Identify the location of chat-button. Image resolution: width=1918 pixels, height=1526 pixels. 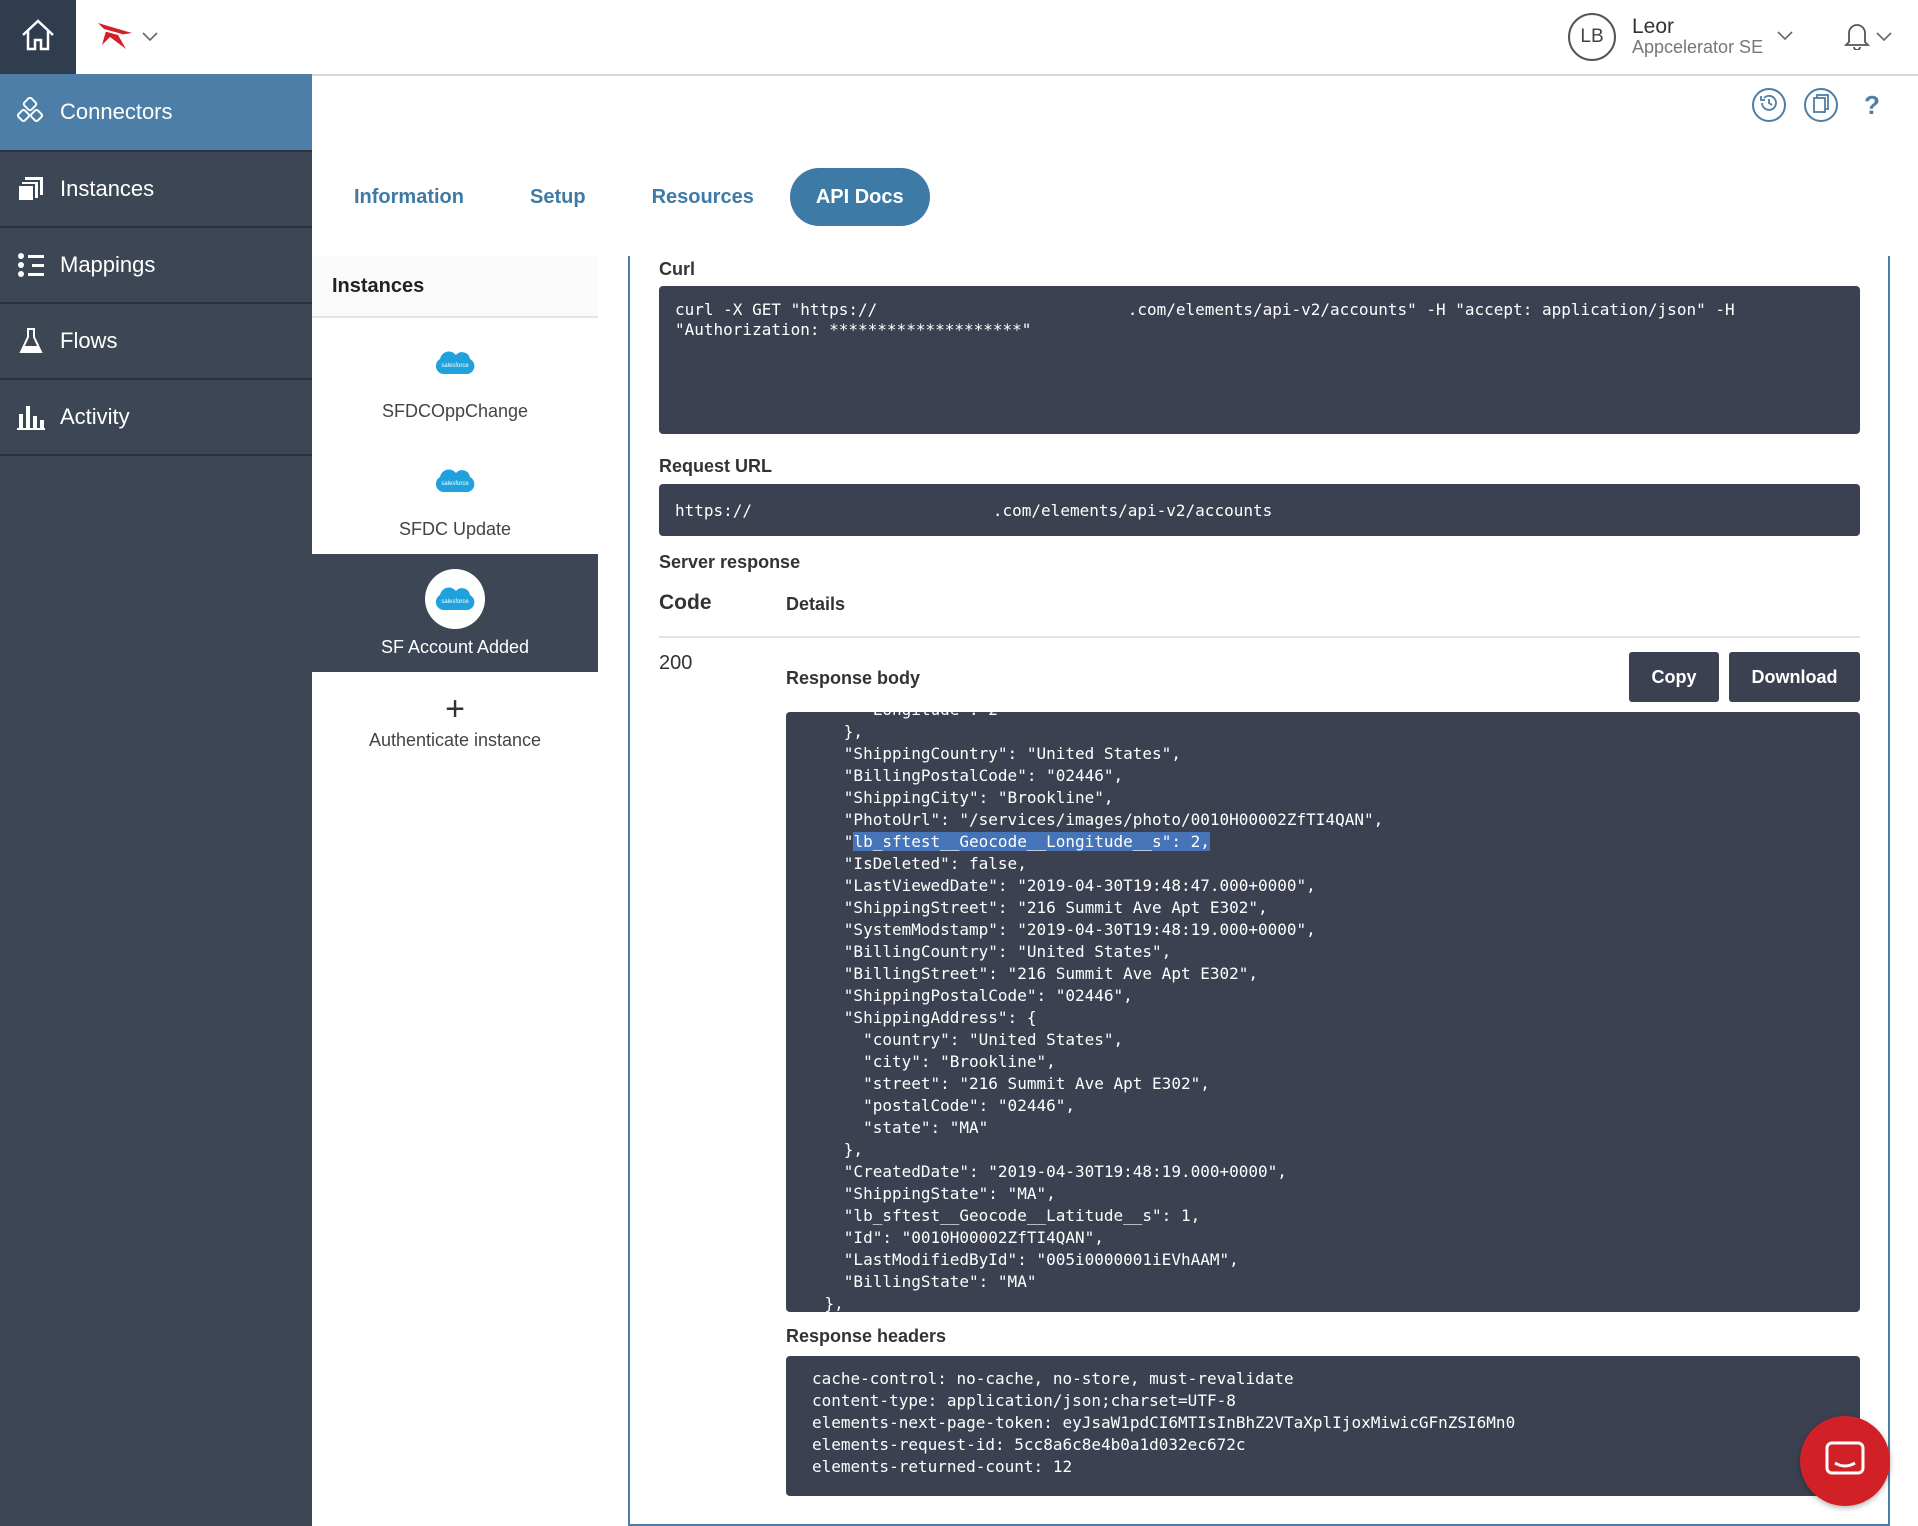
(1845, 1461).